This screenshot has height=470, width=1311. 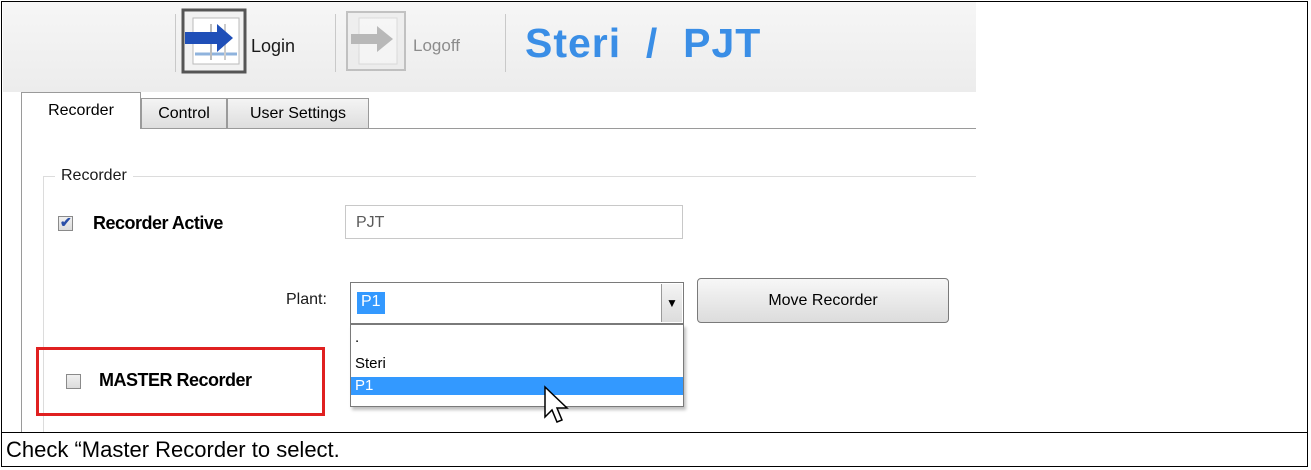 I want to click on login-button-label: Login, so click(x=273, y=46).